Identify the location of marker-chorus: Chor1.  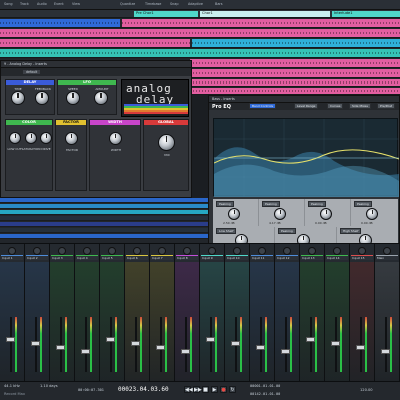
(265, 14).